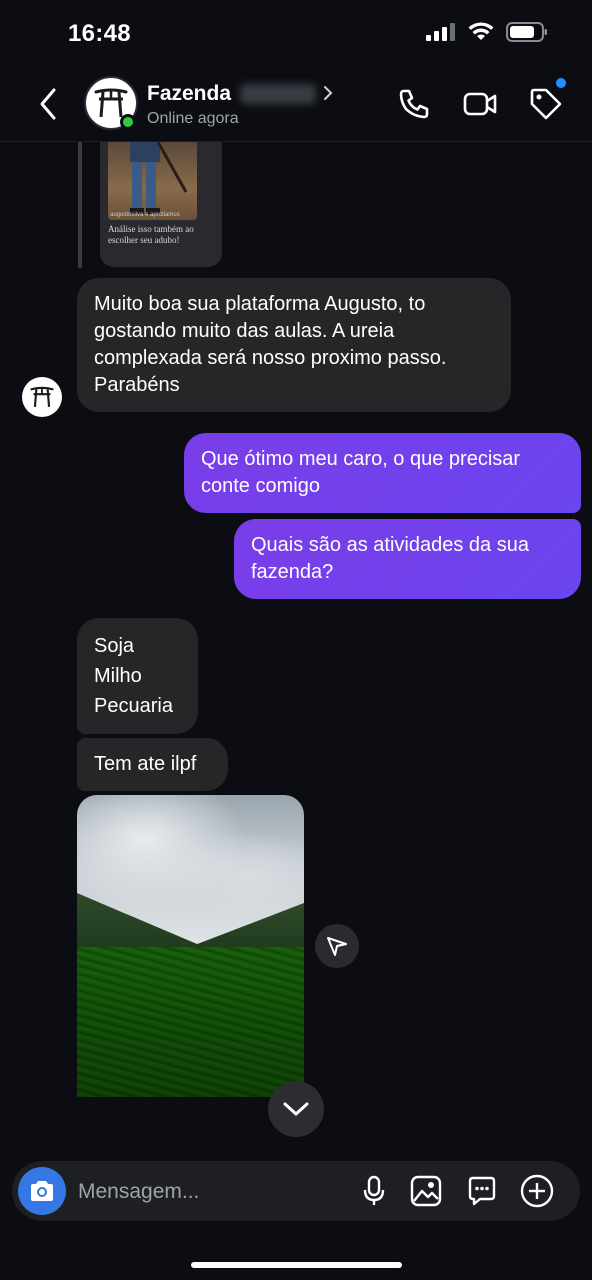 Image resolution: width=592 pixels, height=1280 pixels. I want to click on back-button, so click(49, 104).